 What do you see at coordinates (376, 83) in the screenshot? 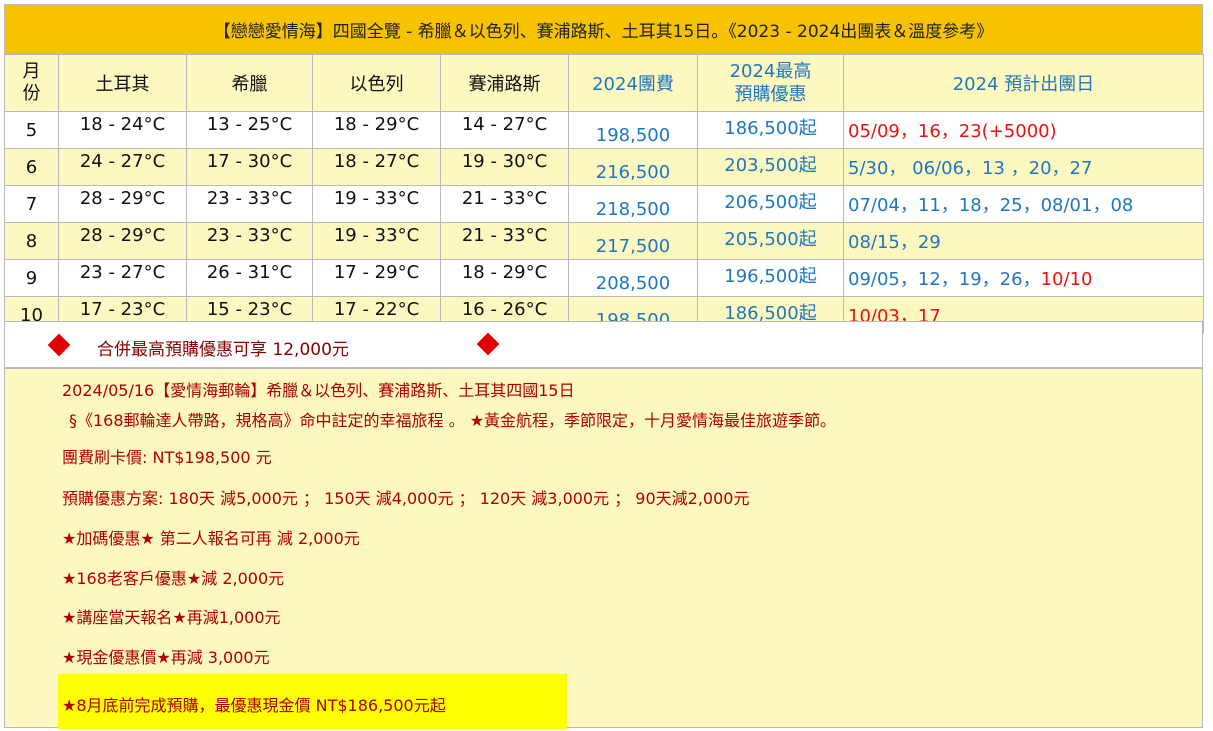
I see `header-israel: 以色列` at bounding box center [376, 83].